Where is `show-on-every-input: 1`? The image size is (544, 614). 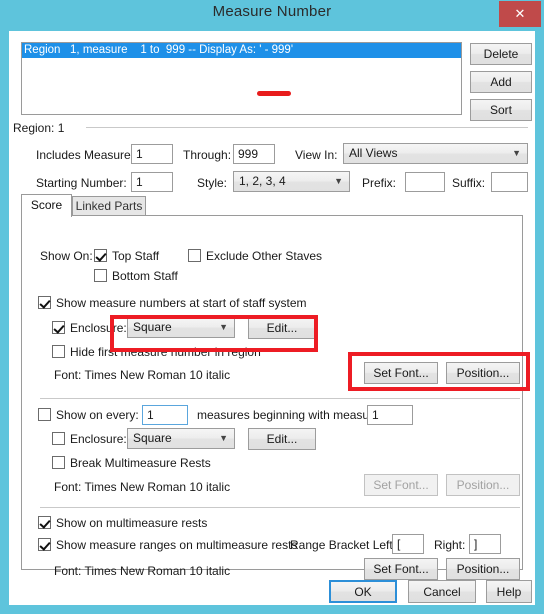 show-on-every-input: 1 is located at coordinates (165, 415).